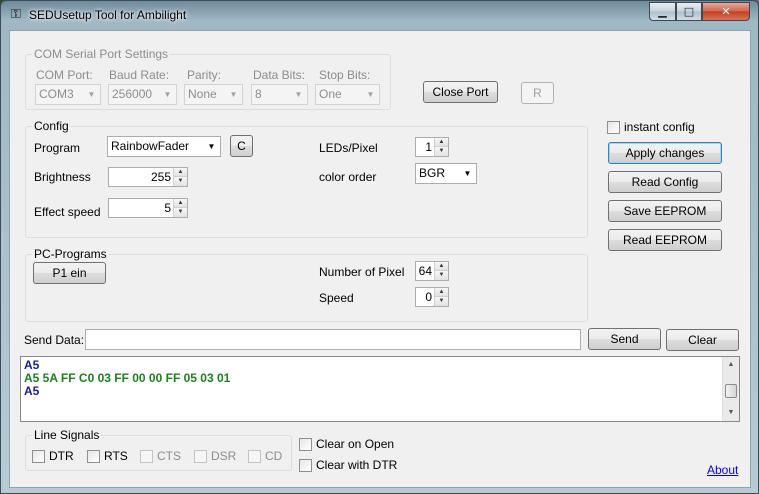  I want to click on r-button: R, so click(537, 93).